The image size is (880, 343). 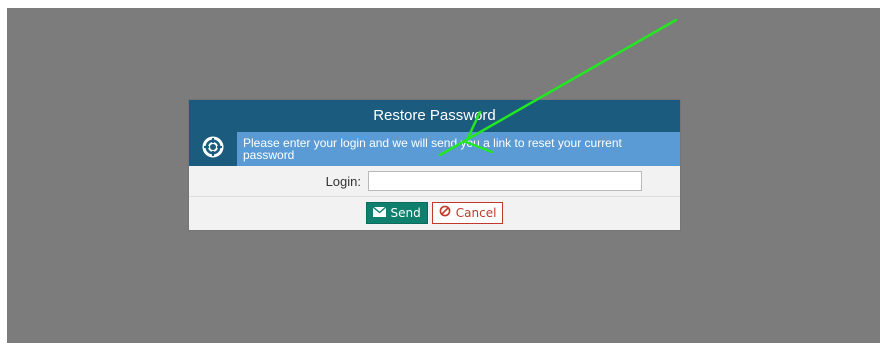 What do you see at coordinates (445, 212) in the screenshot?
I see `ban-icon` at bounding box center [445, 212].